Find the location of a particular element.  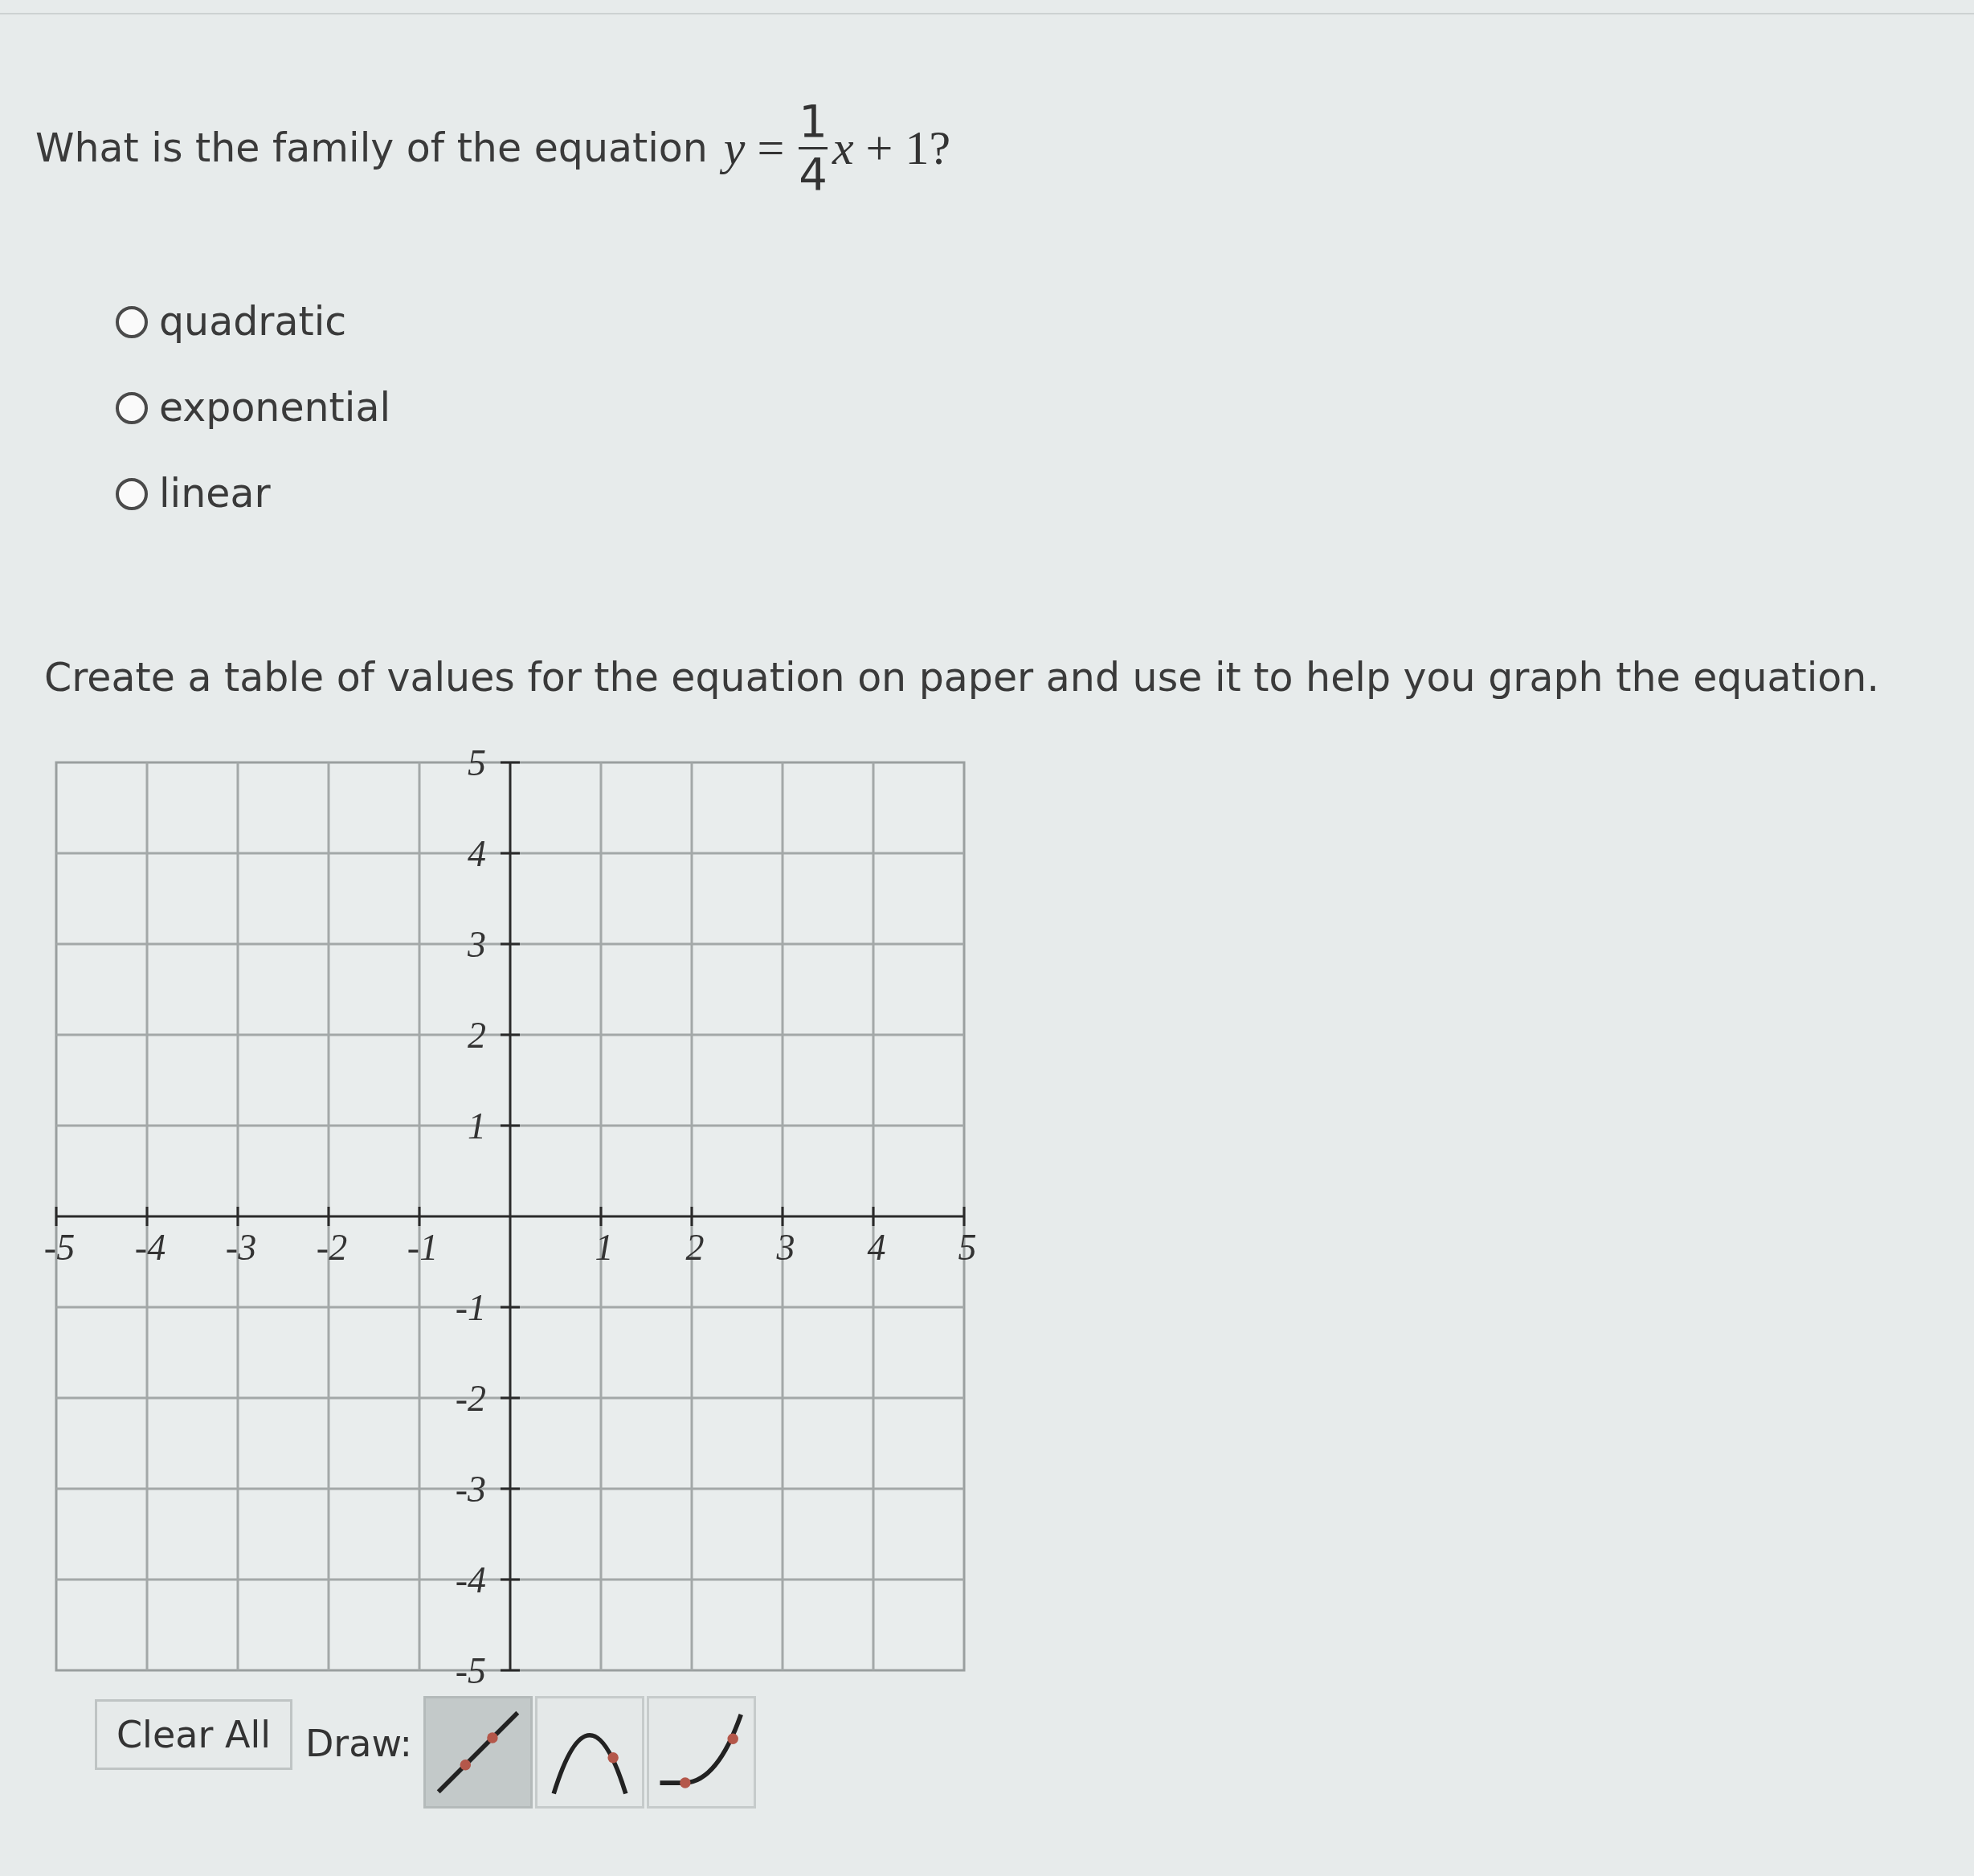

clear-all-button: Clear All is located at coordinates (194, 1735).